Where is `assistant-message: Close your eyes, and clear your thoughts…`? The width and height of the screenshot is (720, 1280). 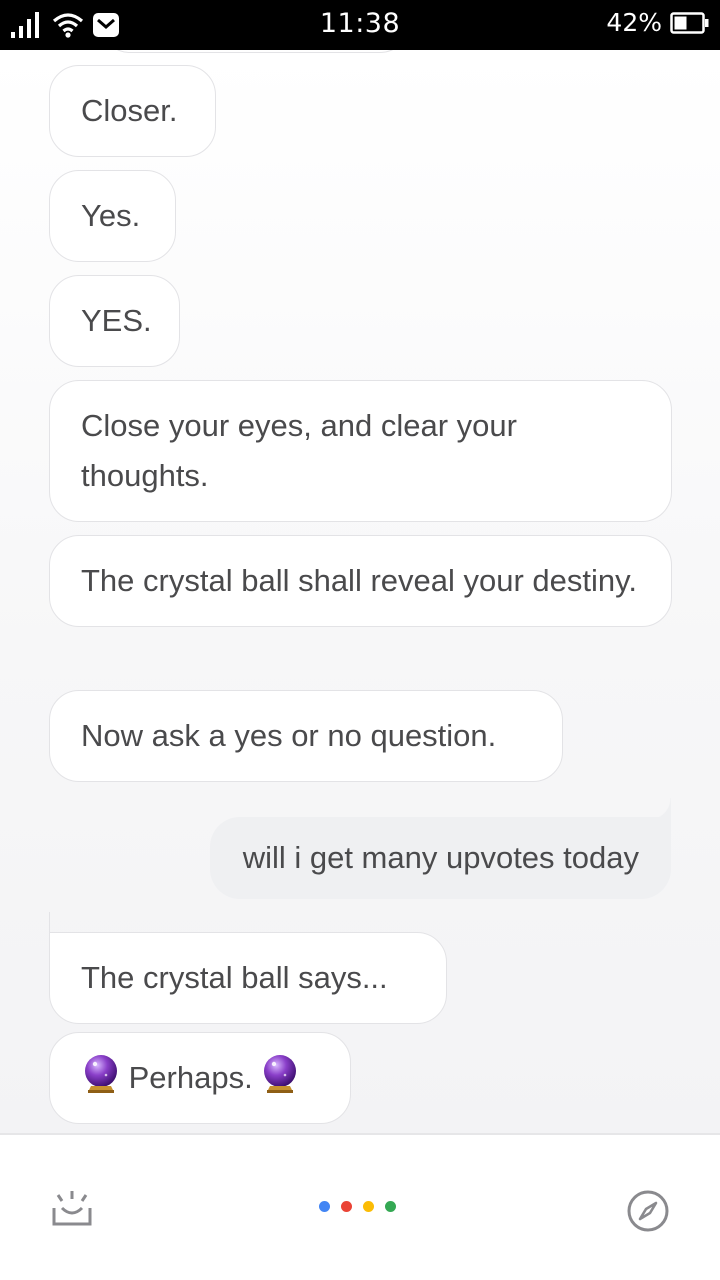
assistant-message: Close your eyes, and clear your thoughts… is located at coordinates (360, 451).